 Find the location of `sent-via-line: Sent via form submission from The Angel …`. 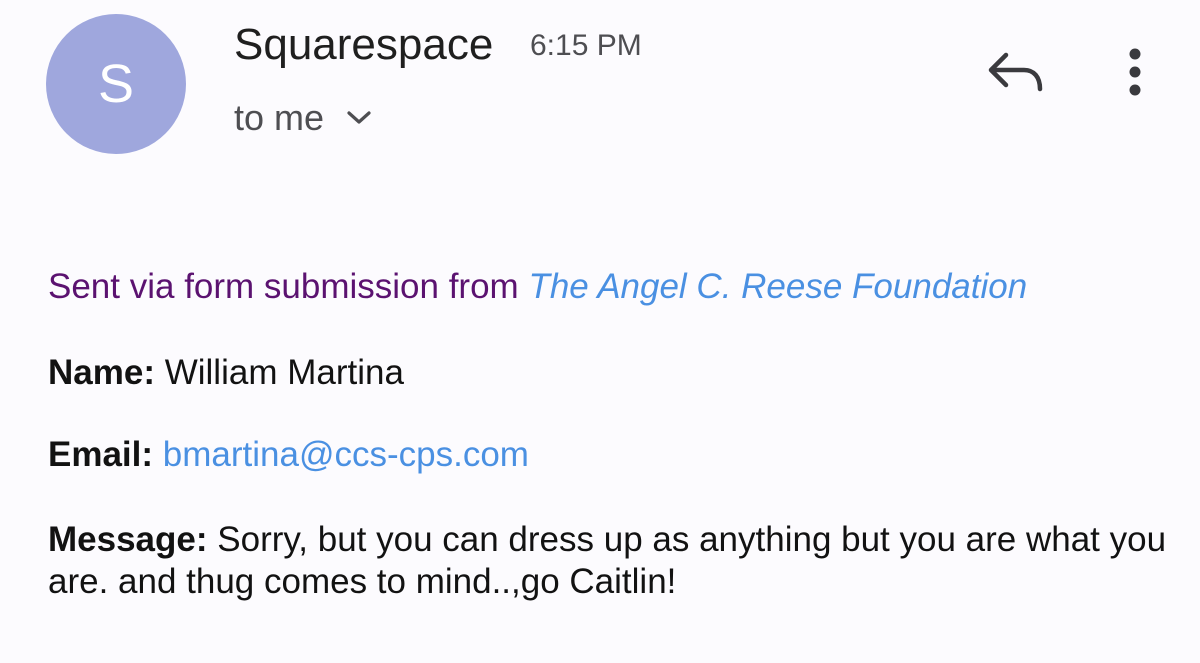

sent-via-line: Sent via form submission from The Angel … is located at coordinates (608, 287).